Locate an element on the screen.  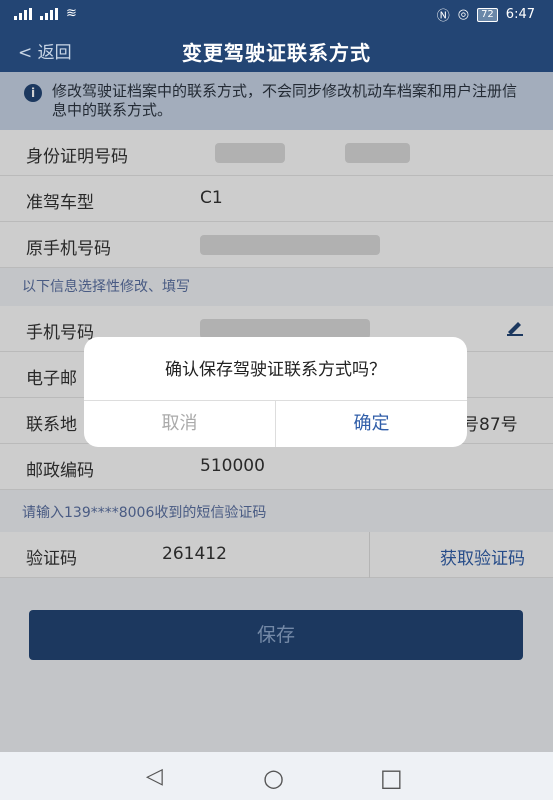
confirm-dialog: 确认保存驾驶证联系方式吗？ 取消 确定 is located at coordinates (275, 392).